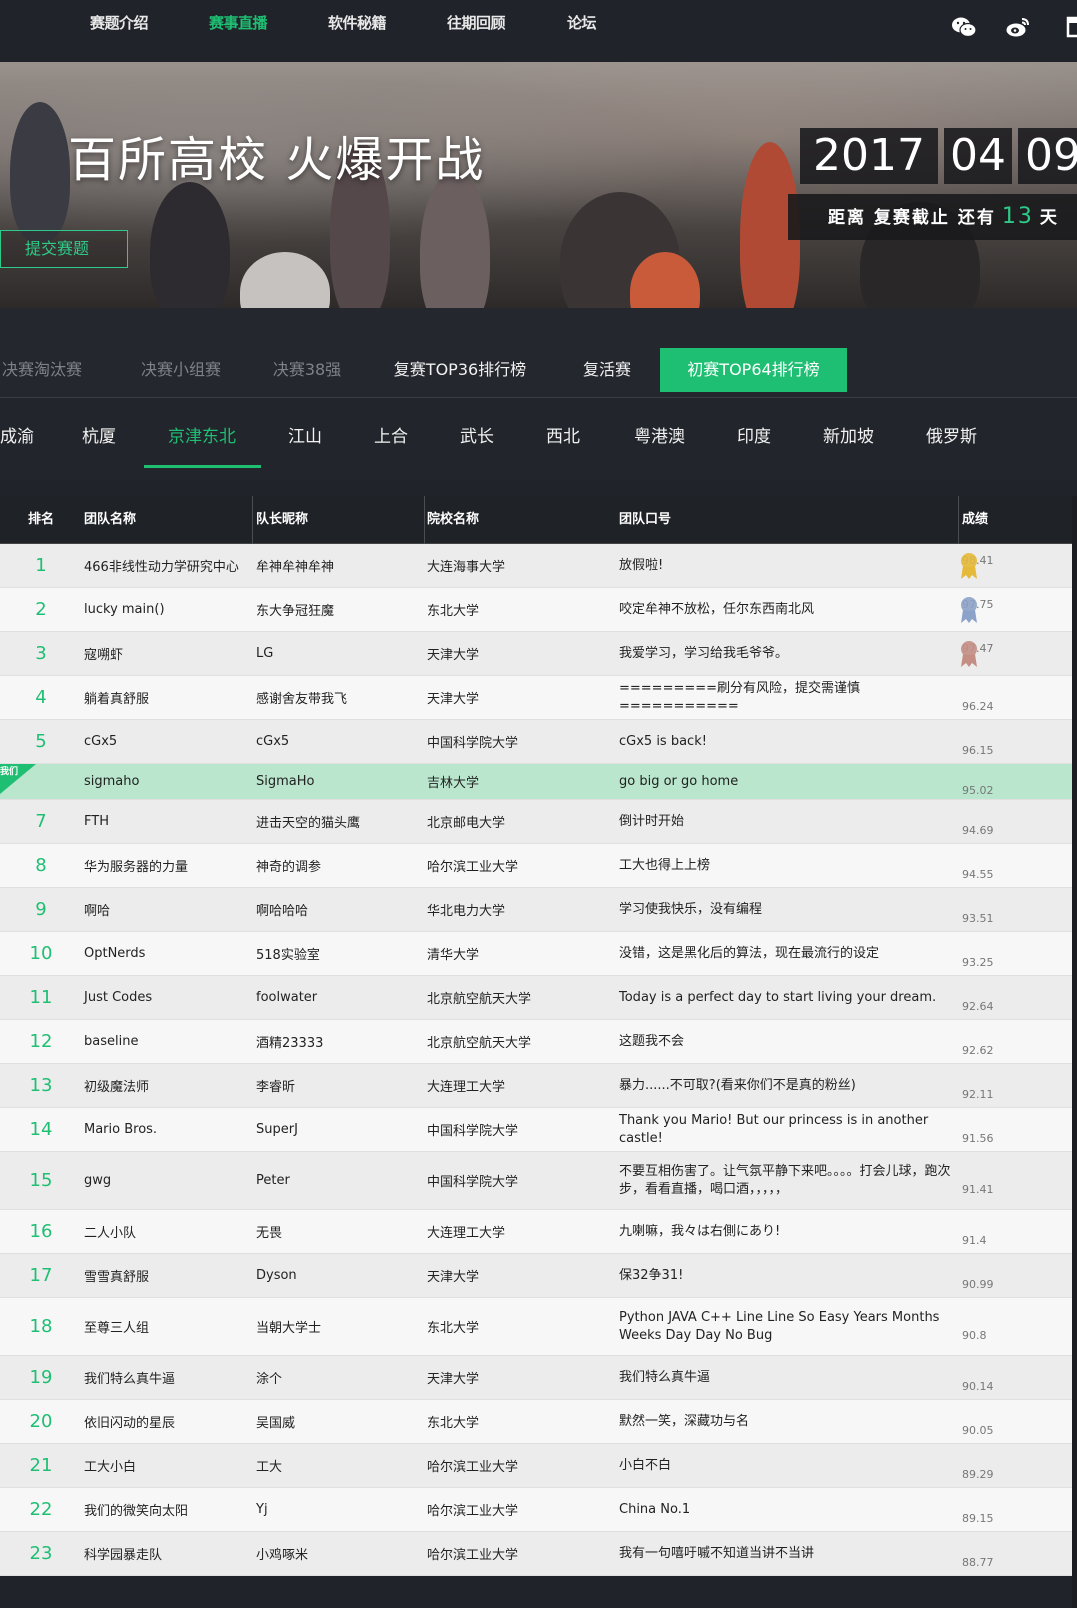 The width and height of the screenshot is (1077, 1608). I want to click on team-name-cell: gwg, so click(98, 1180).